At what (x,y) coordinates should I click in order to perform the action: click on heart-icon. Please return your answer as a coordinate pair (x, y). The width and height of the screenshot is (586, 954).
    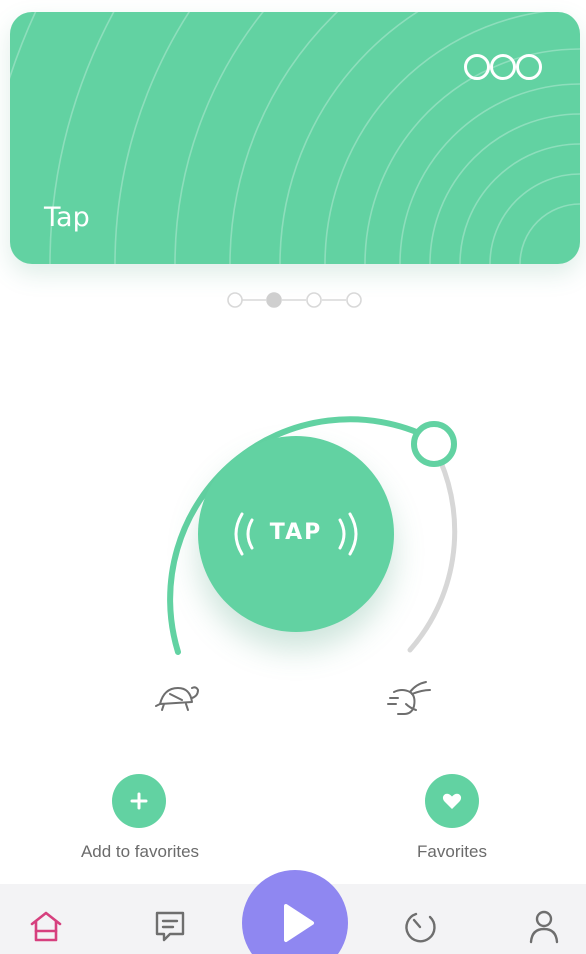
    Looking at the image, I should click on (452, 801).